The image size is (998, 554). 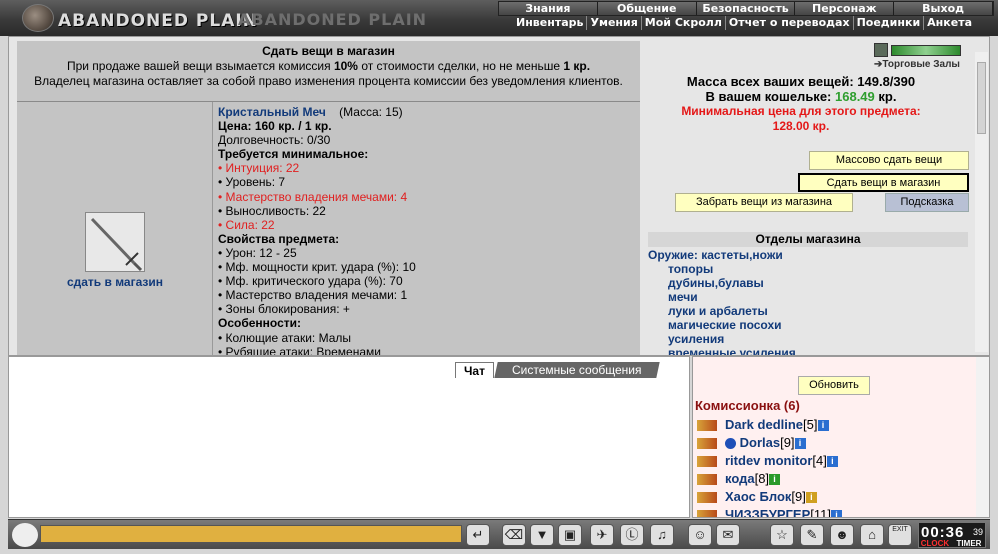 I want to click on exit-icon: EXIT, so click(x=900, y=535).